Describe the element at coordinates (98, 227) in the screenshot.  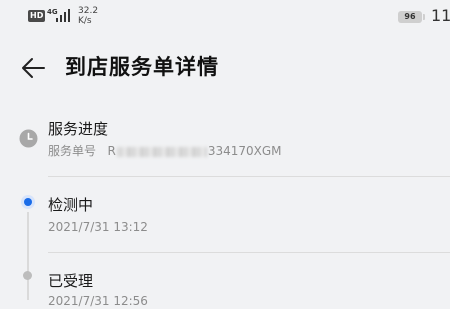
I see `timeline-time-active: 2021/7/31 13:12` at that location.